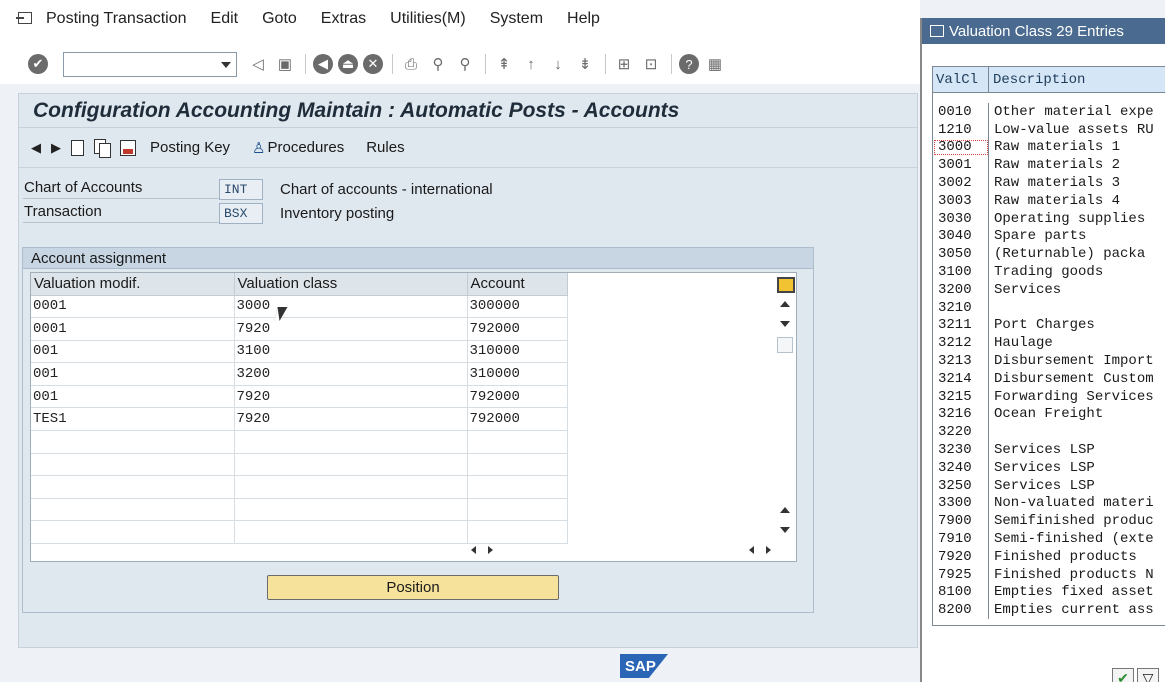  I want to click on create-session-icon: ⊞, so click(624, 64).